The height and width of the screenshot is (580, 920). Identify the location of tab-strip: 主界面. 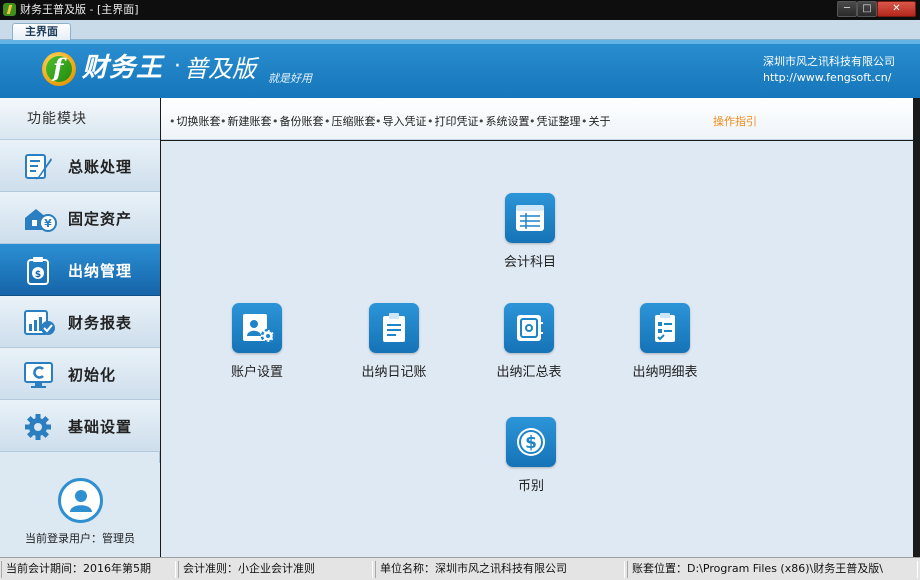
(460, 30).